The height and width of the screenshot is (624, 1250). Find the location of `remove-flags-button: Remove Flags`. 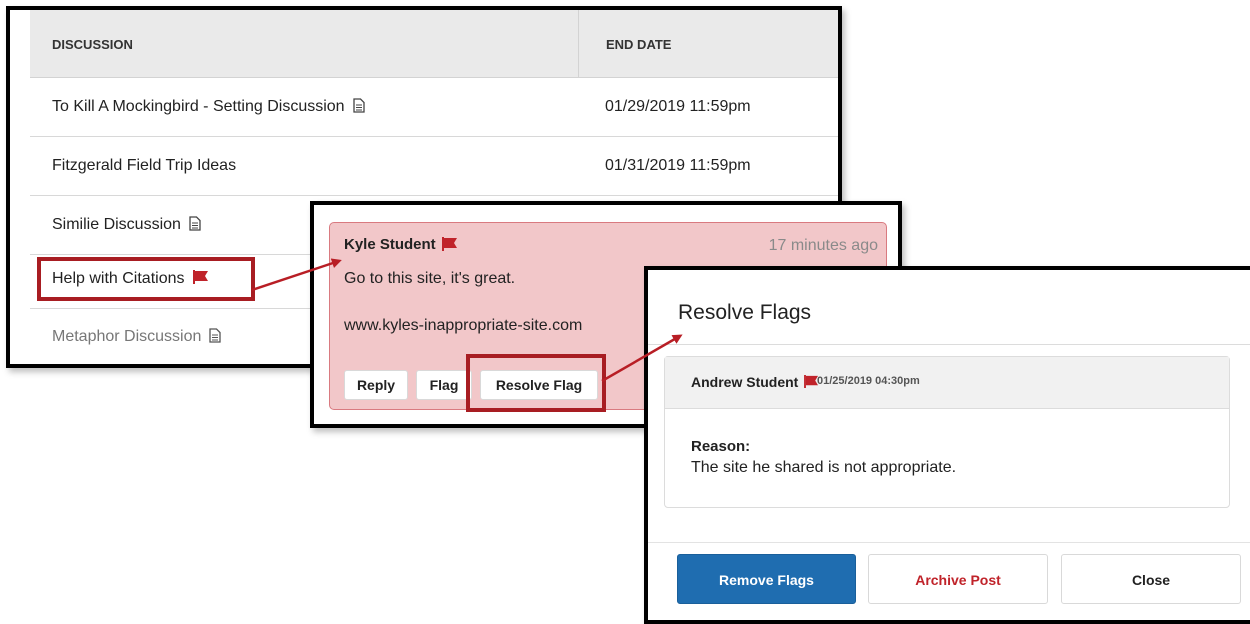

remove-flags-button: Remove Flags is located at coordinates (766, 579).